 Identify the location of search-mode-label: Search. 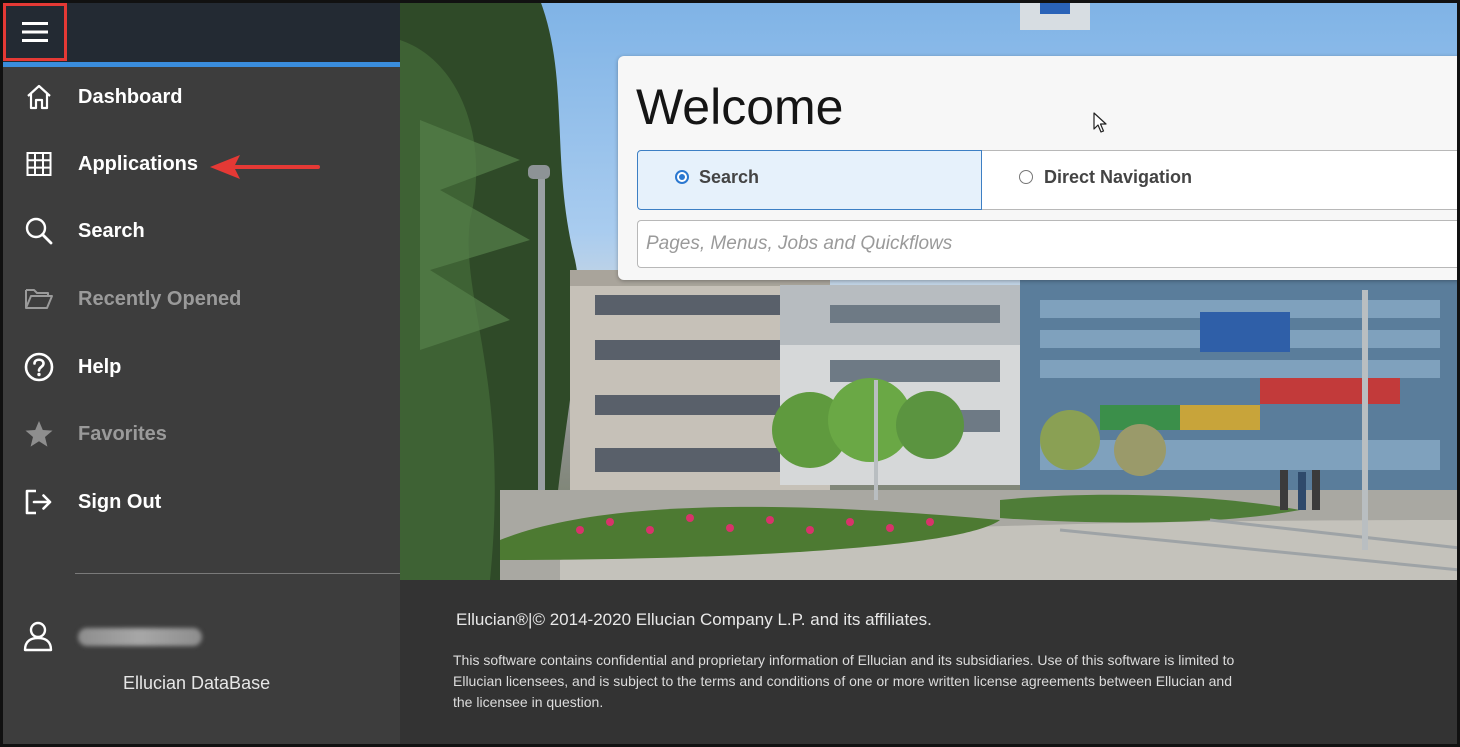
(729, 177).